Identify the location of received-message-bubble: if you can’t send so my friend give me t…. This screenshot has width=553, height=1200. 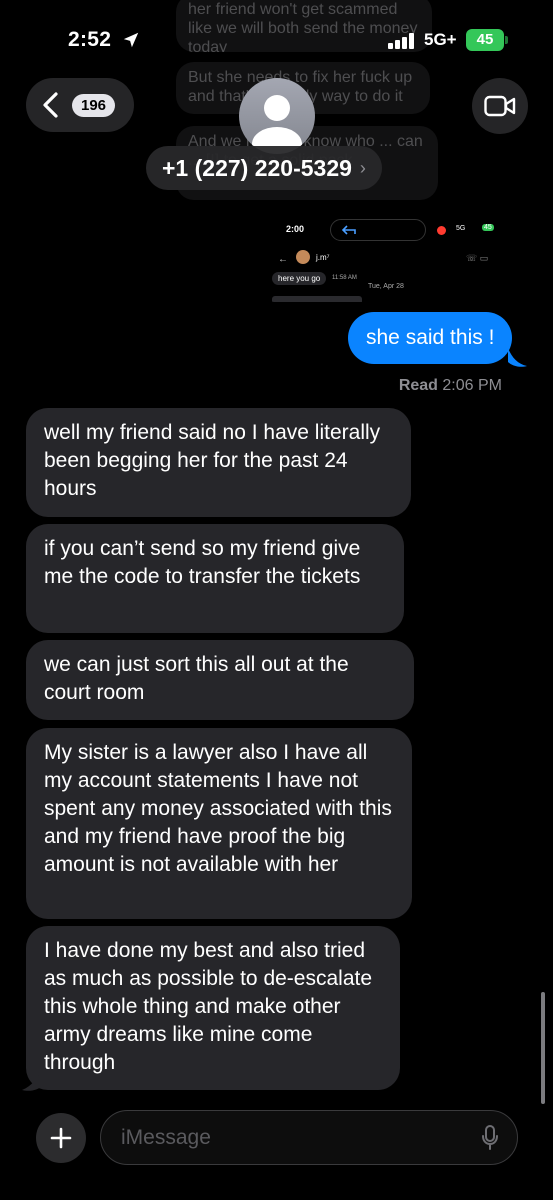
(215, 578).